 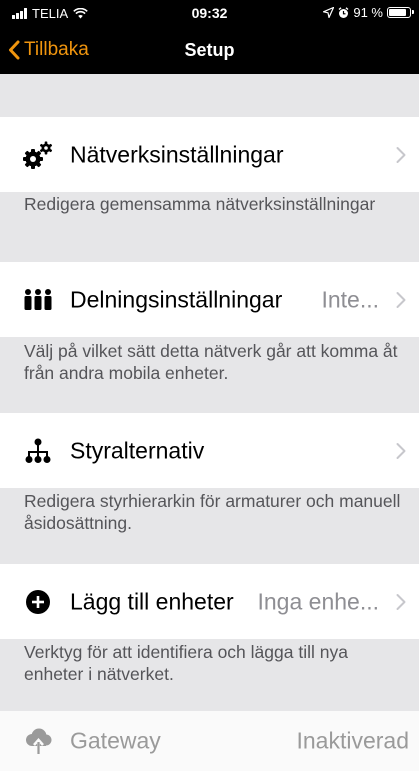 I want to click on back-label: Tillbaka, so click(x=56, y=49).